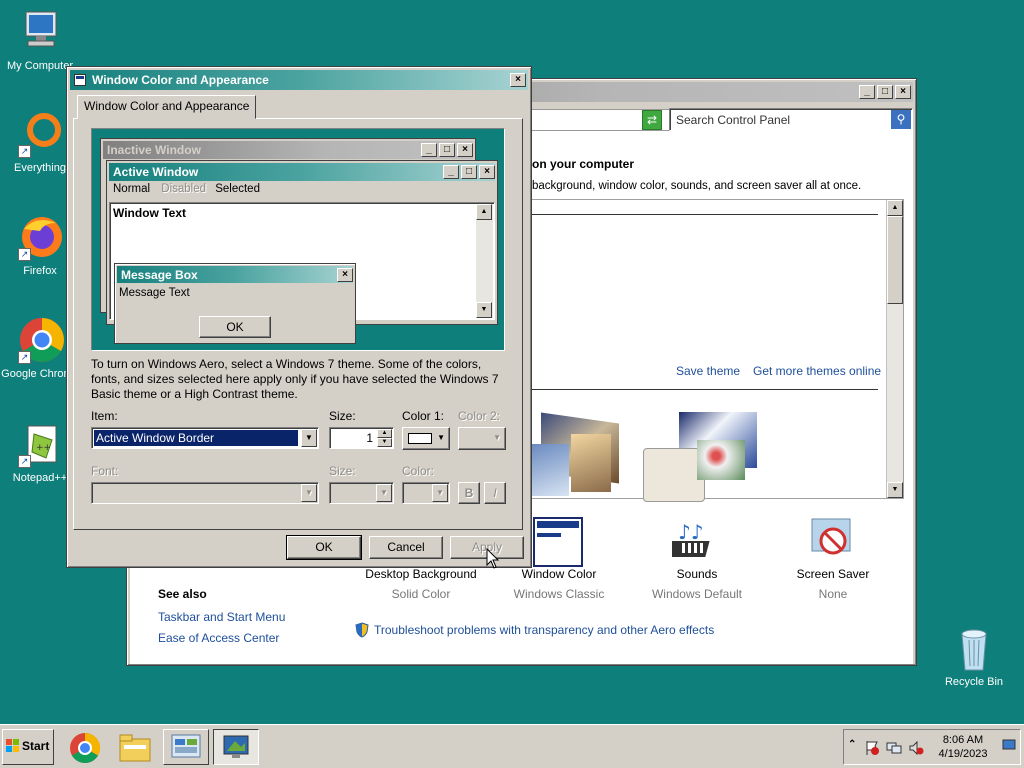 The height and width of the screenshot is (768, 1024). What do you see at coordinates (916, 748) in the screenshot?
I see `volume-muted-icon` at bounding box center [916, 748].